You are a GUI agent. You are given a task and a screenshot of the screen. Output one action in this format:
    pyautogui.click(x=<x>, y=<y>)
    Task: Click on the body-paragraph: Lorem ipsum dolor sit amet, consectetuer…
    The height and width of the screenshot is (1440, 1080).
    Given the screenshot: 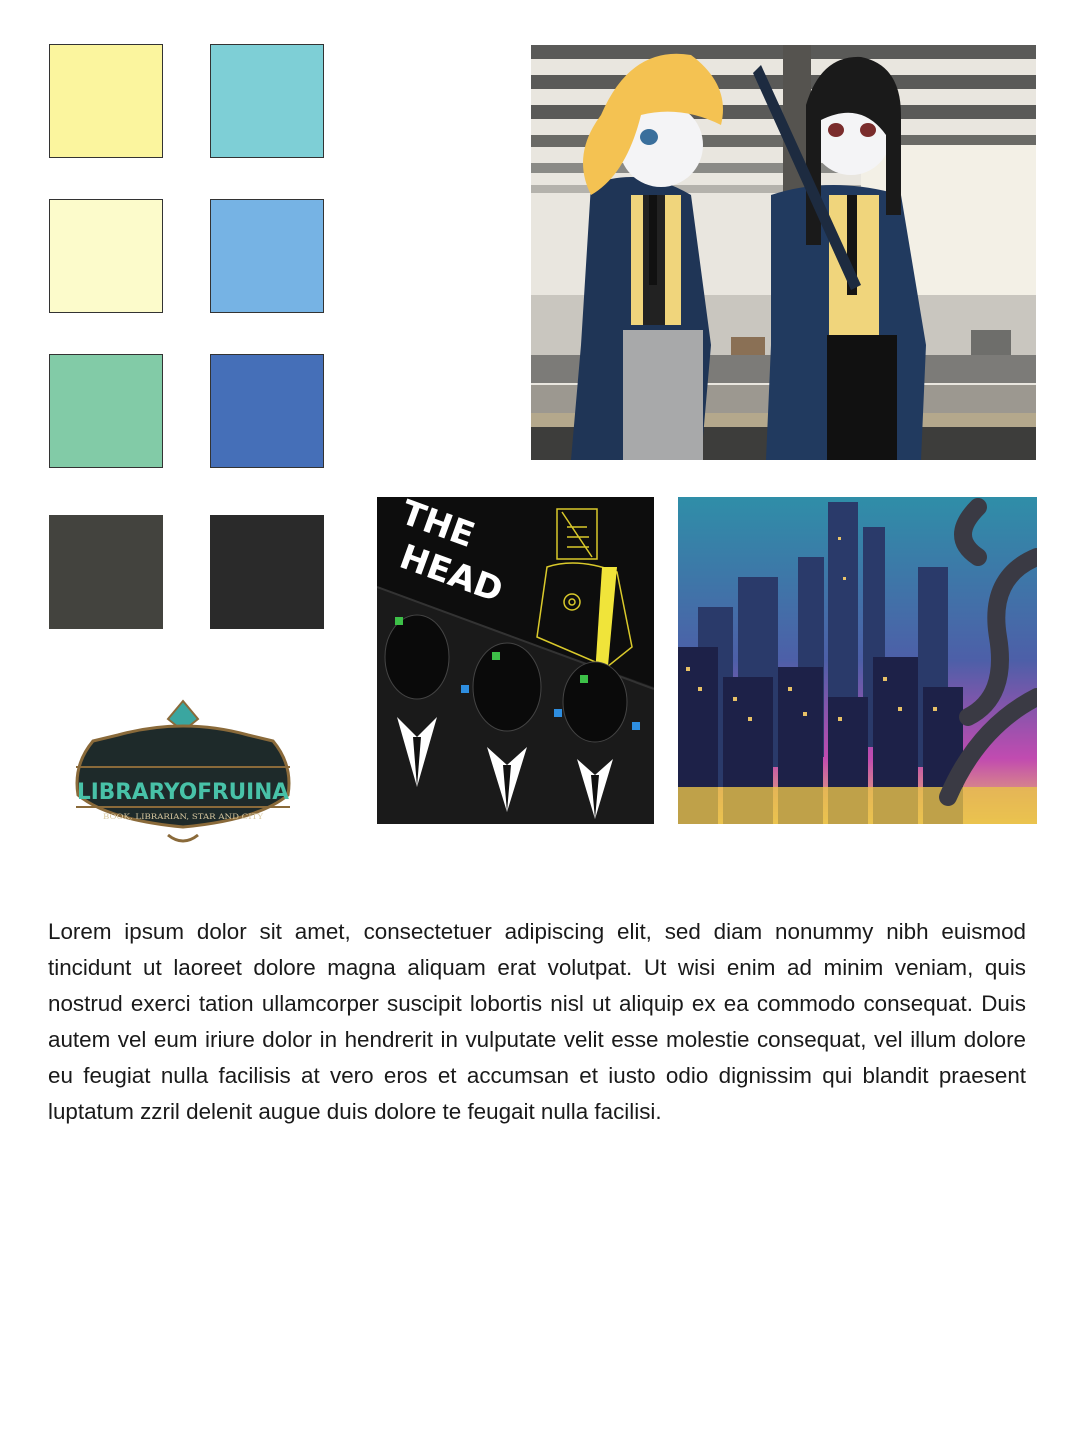 What is the action you would take?
    pyautogui.click(x=537, y=1021)
    